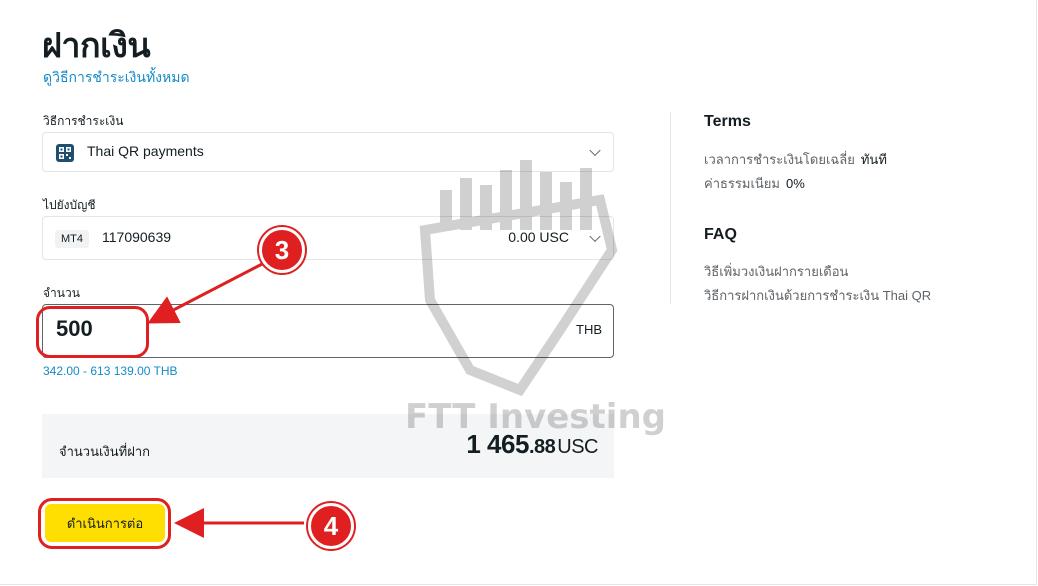  I want to click on summary-label: จำนวนเงินที่ฝาก, so click(105, 451).